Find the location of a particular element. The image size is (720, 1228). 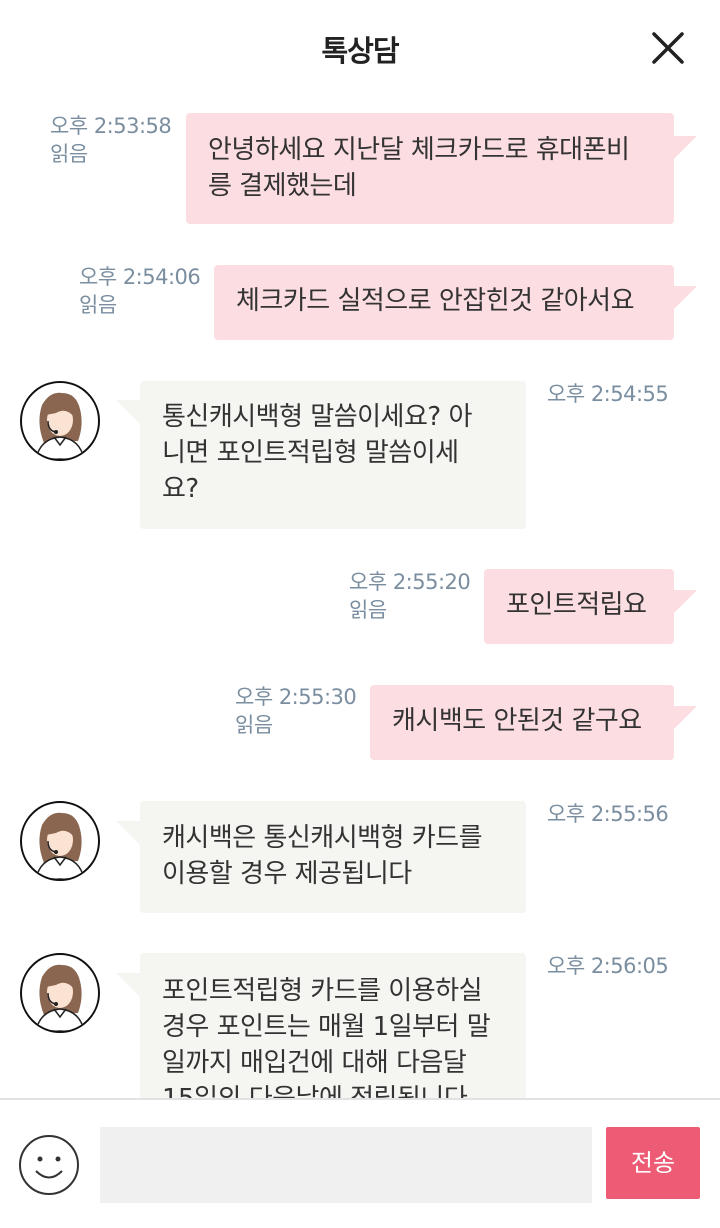

message-bubble: 안녕하세요 지난달 체크카드로 휴대폰비 릉 결제했는데 is located at coordinates (430, 168).